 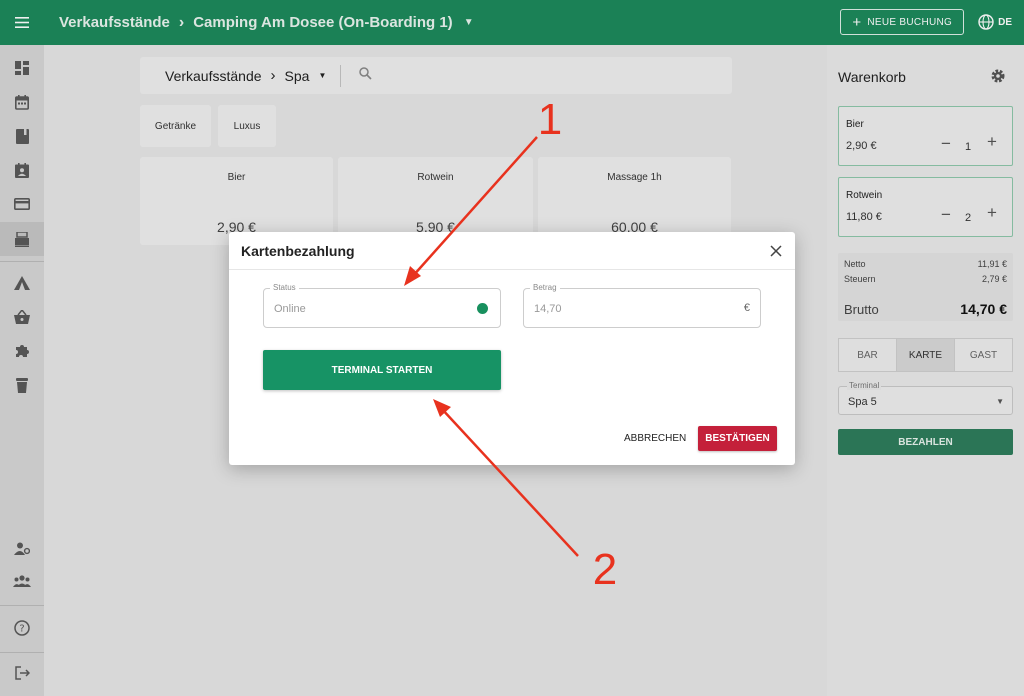 I want to click on close-icon, so click(x=776, y=253).